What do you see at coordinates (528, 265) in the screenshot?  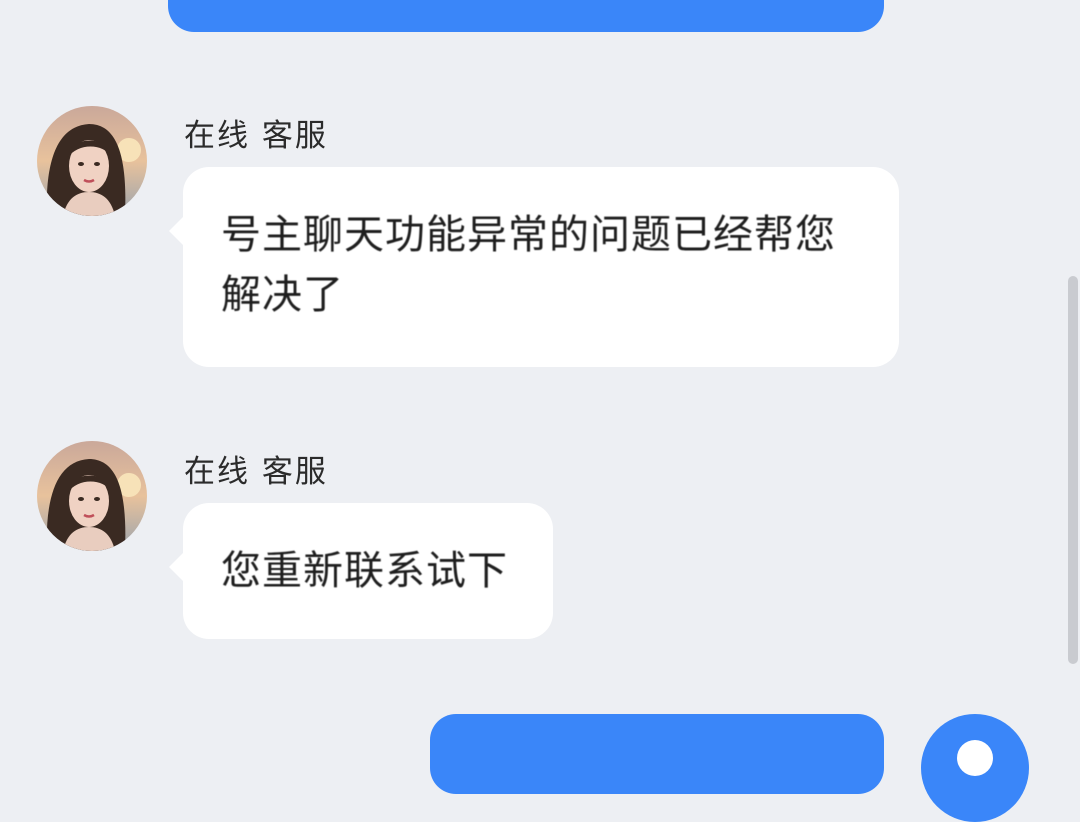 I see `message-text: 号主聊天功能异常的问题已经帮您解决了` at bounding box center [528, 265].